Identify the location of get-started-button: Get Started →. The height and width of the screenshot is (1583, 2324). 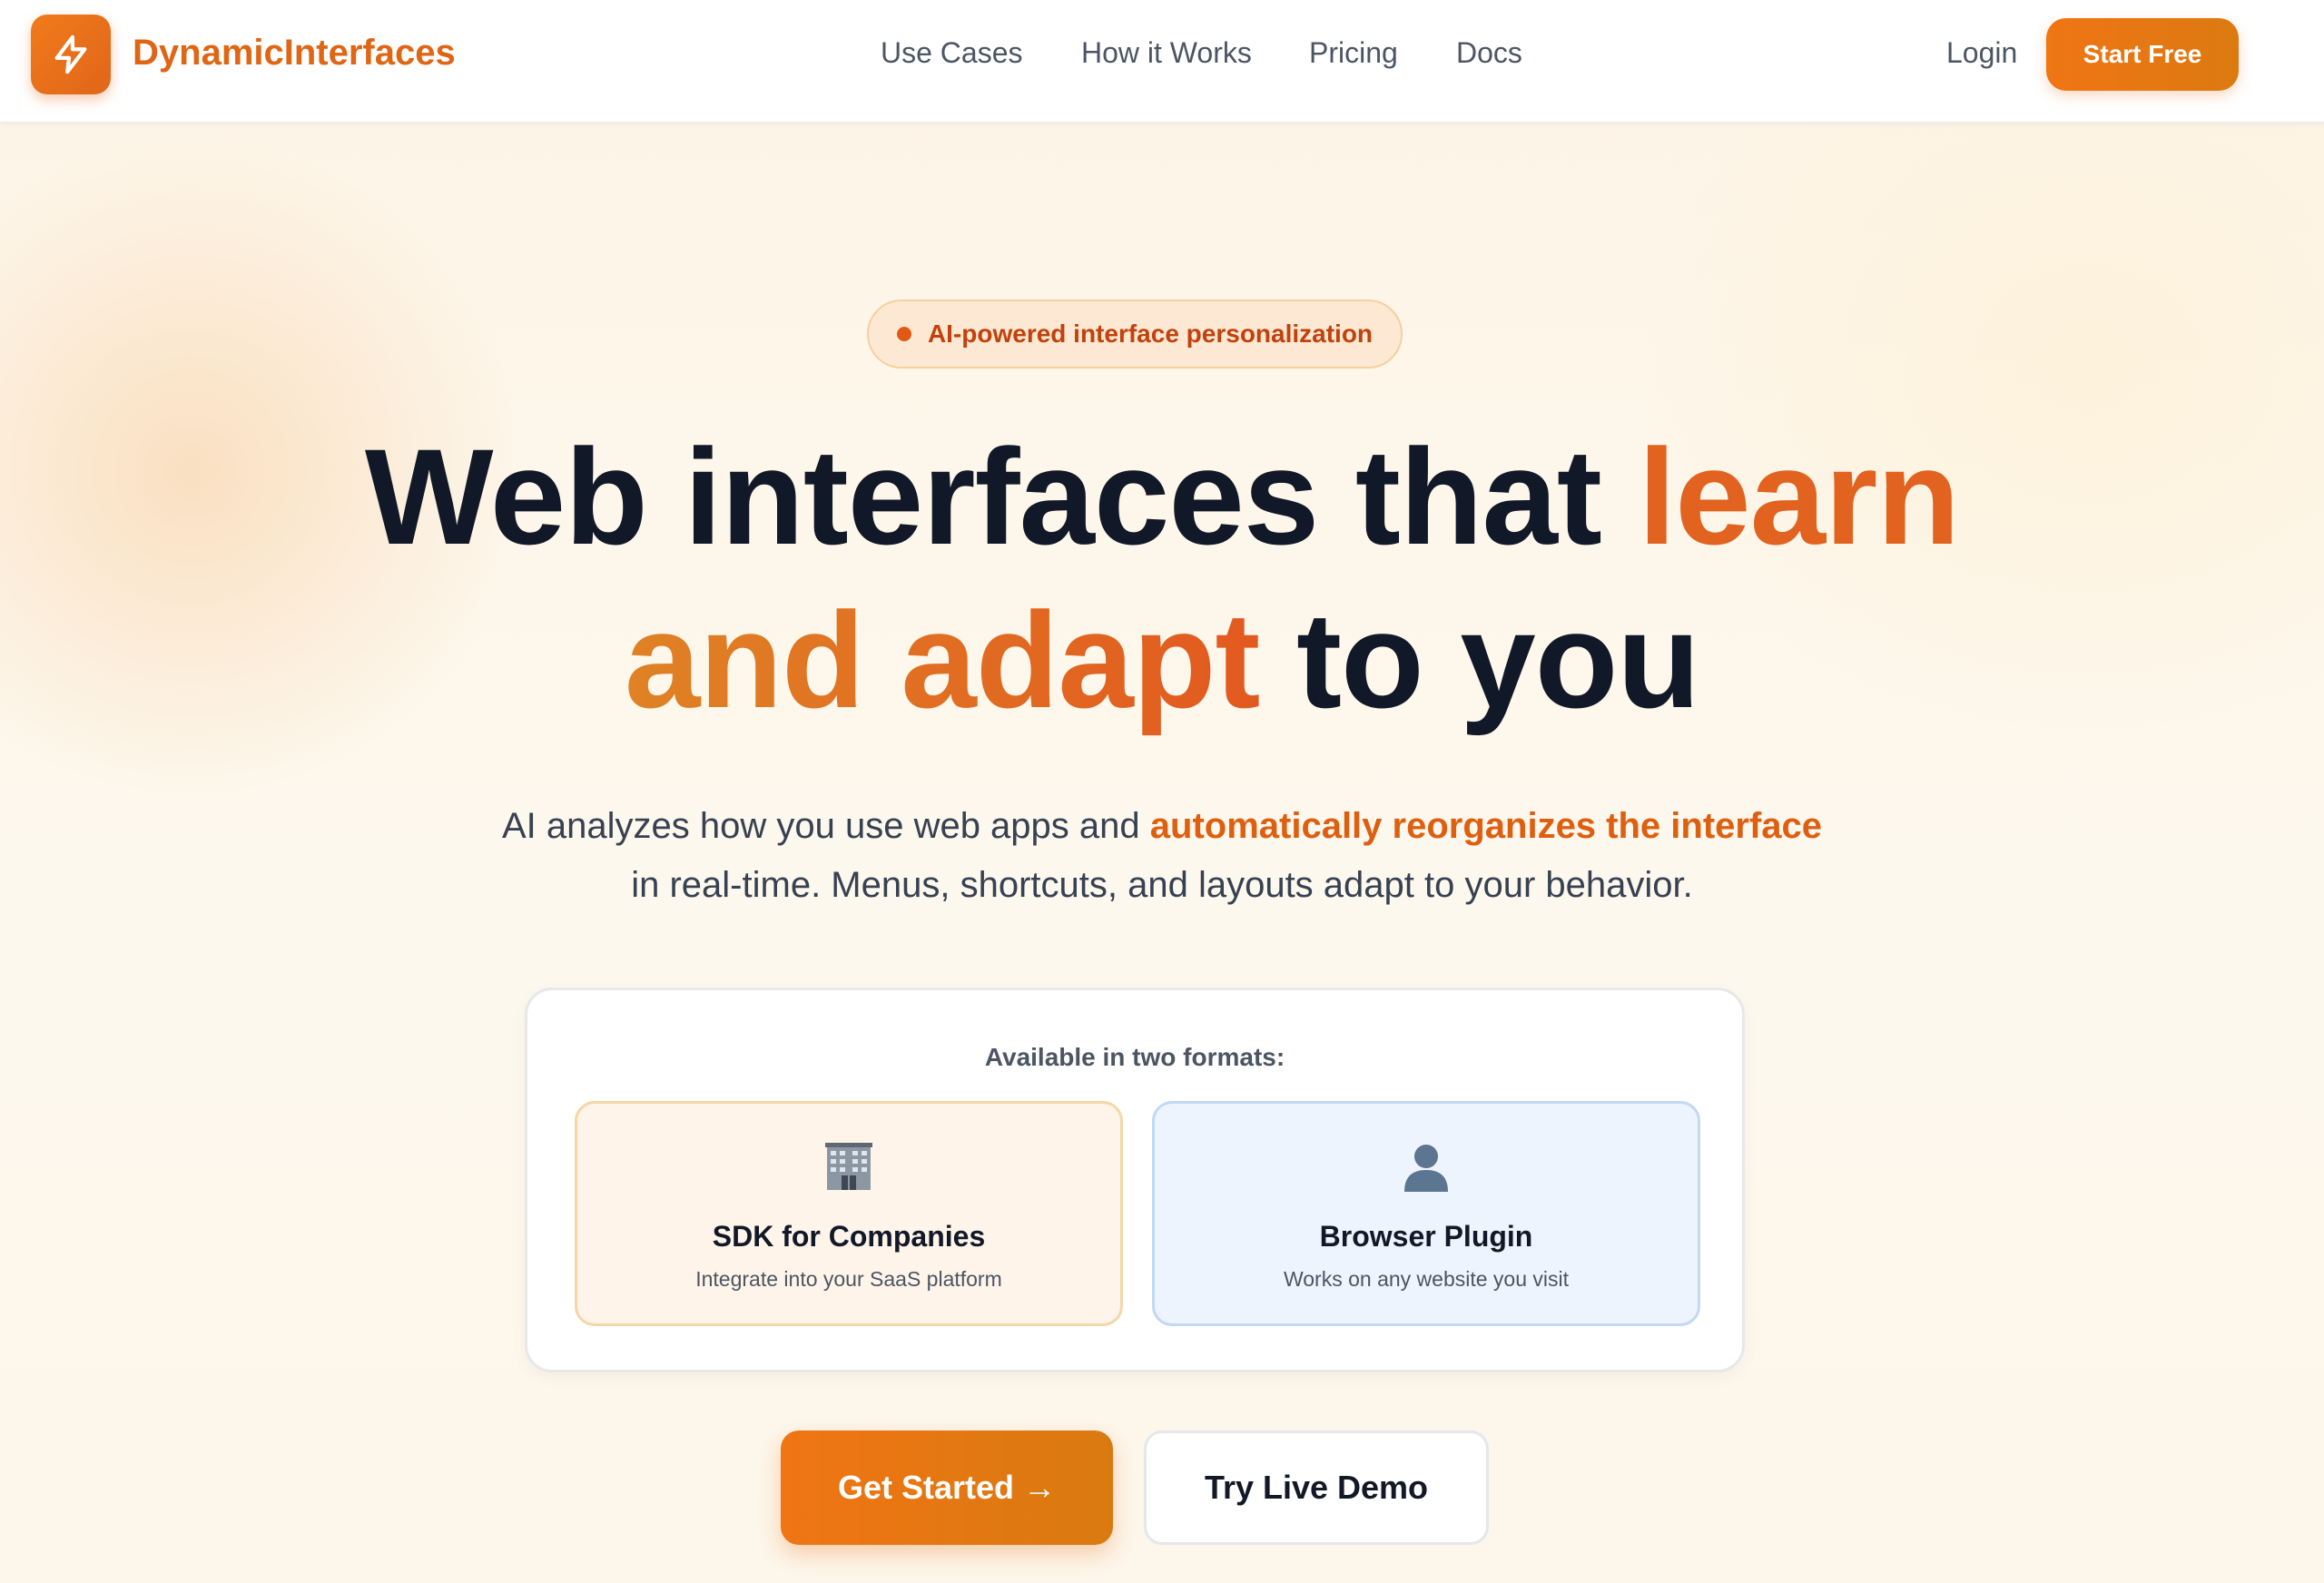
(947, 1488).